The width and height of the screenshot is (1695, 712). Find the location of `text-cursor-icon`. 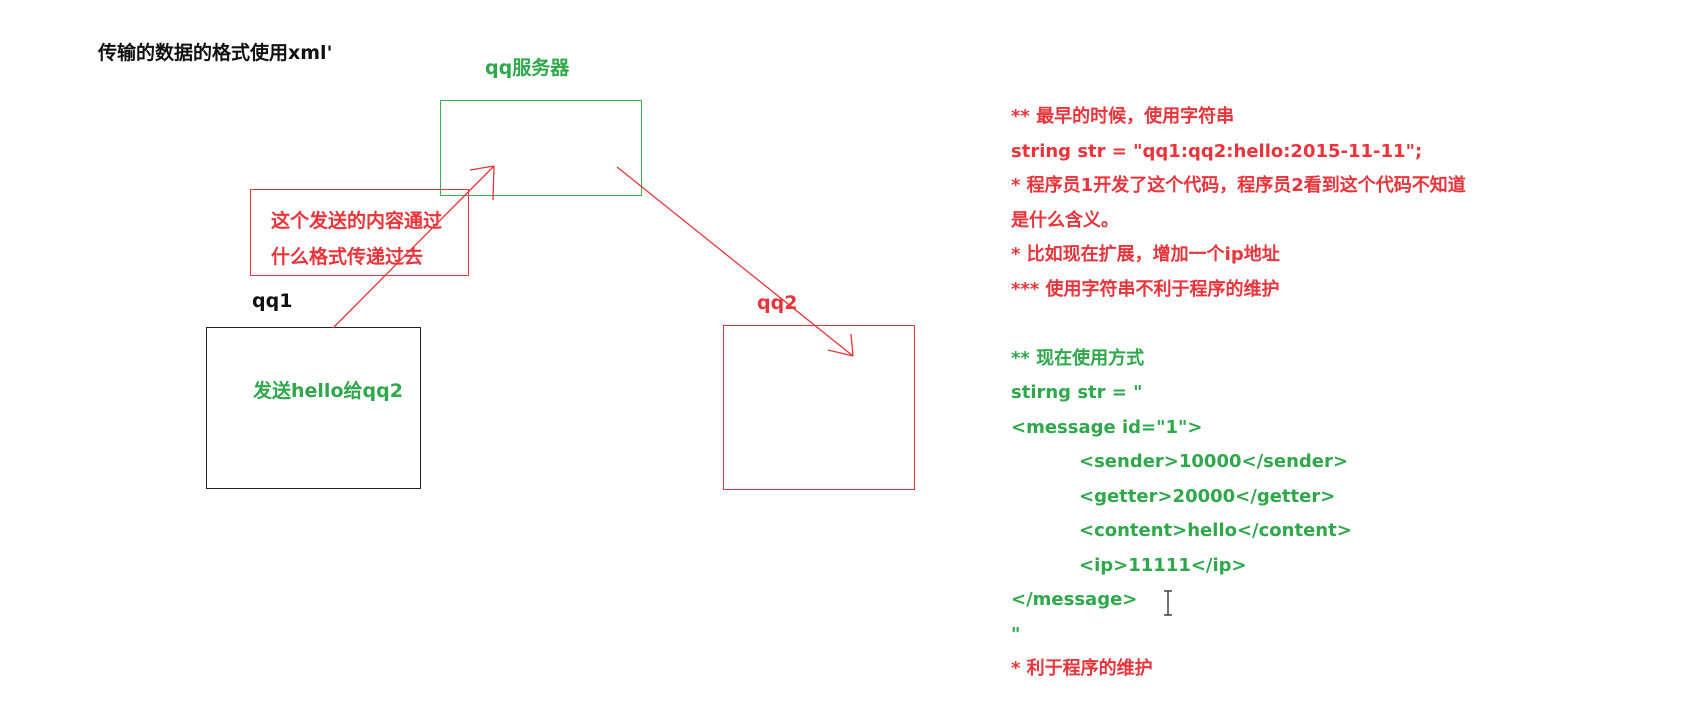

text-cursor-icon is located at coordinates (1168, 603).